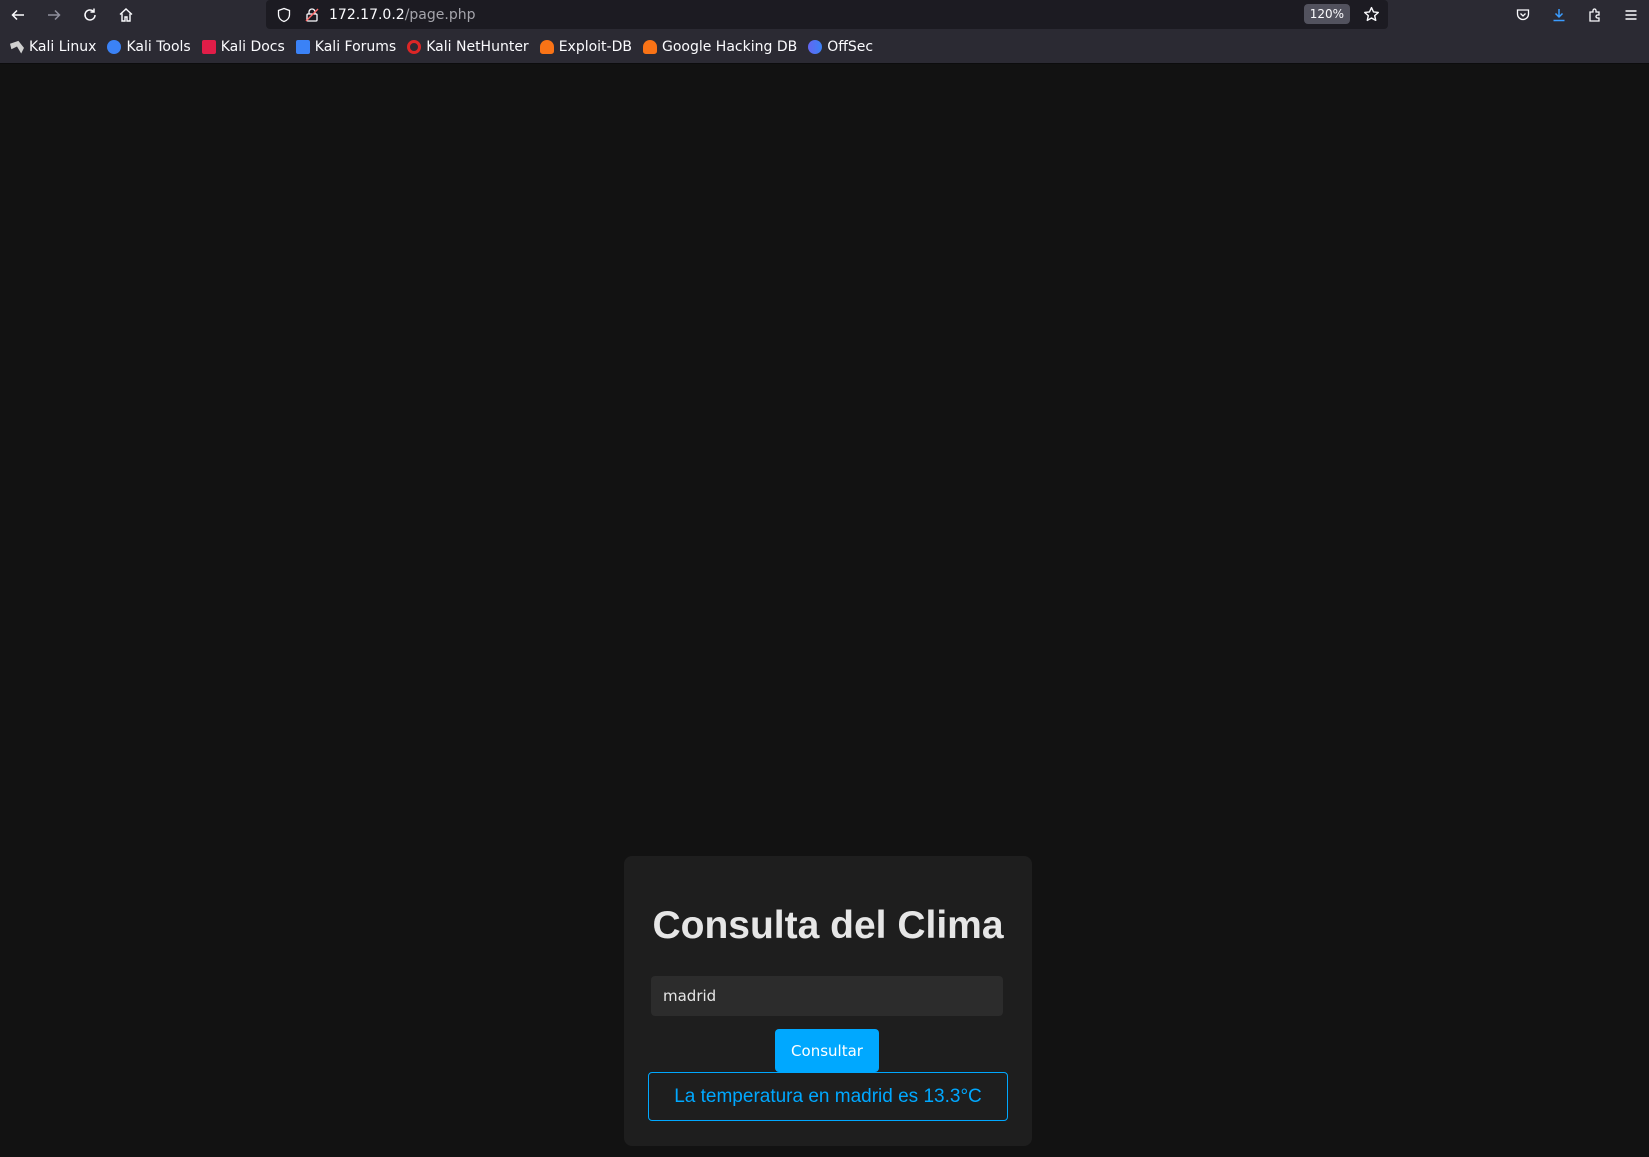 The image size is (1649, 1157). I want to click on extensions-button, so click(1595, 15).